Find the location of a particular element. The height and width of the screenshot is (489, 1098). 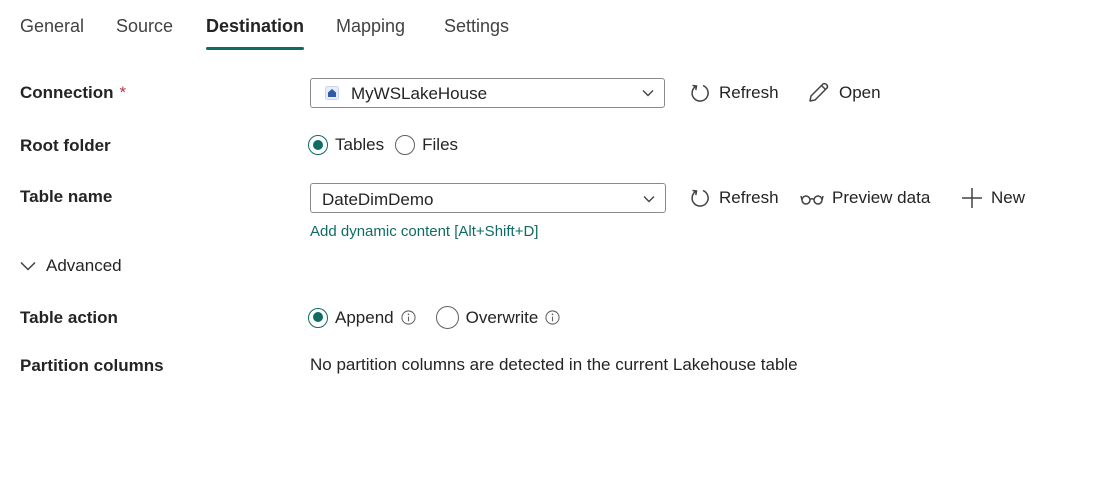

connection-label: Connection * is located at coordinates (73, 93).